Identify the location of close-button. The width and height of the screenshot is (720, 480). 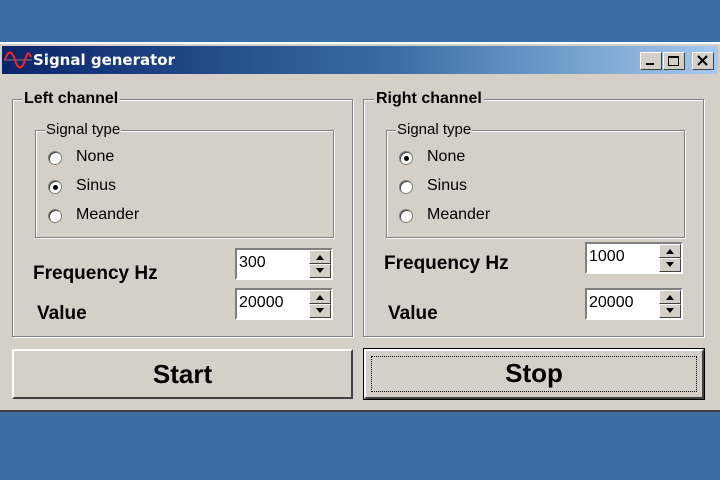
(703, 61).